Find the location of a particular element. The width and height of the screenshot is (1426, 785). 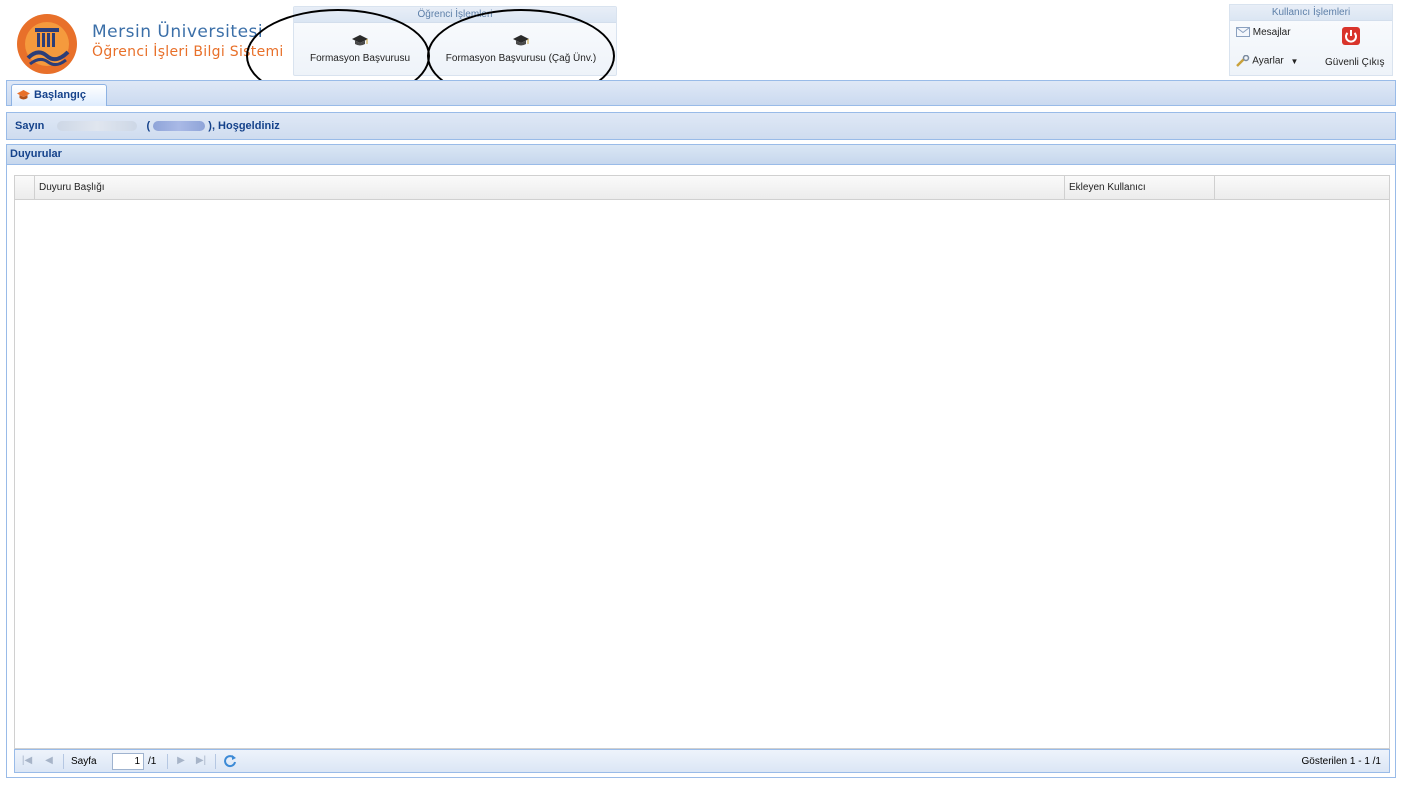

logout-label: Güvenli Çıkış is located at coordinates (1355, 62).